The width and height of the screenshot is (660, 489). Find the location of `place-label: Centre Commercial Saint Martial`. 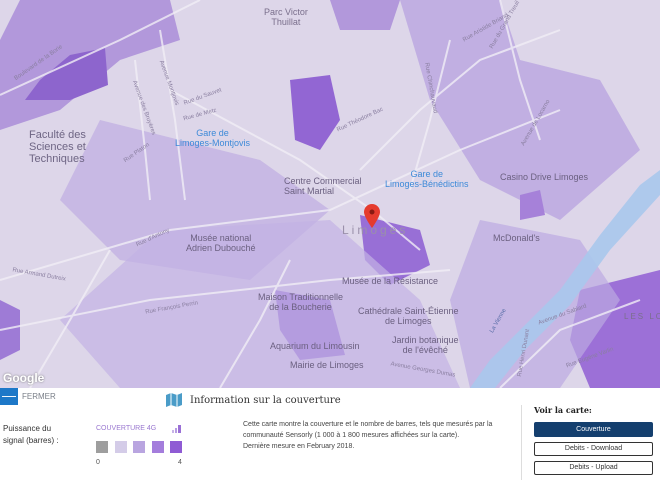

place-label: Centre Commercial Saint Martial is located at coordinates (323, 186).